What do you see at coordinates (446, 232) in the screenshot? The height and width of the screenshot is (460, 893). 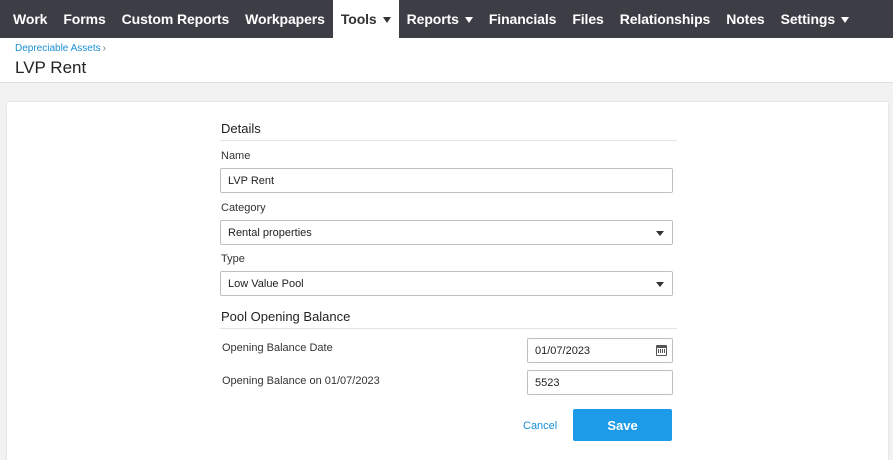 I see `category-select: Rental properties` at bounding box center [446, 232].